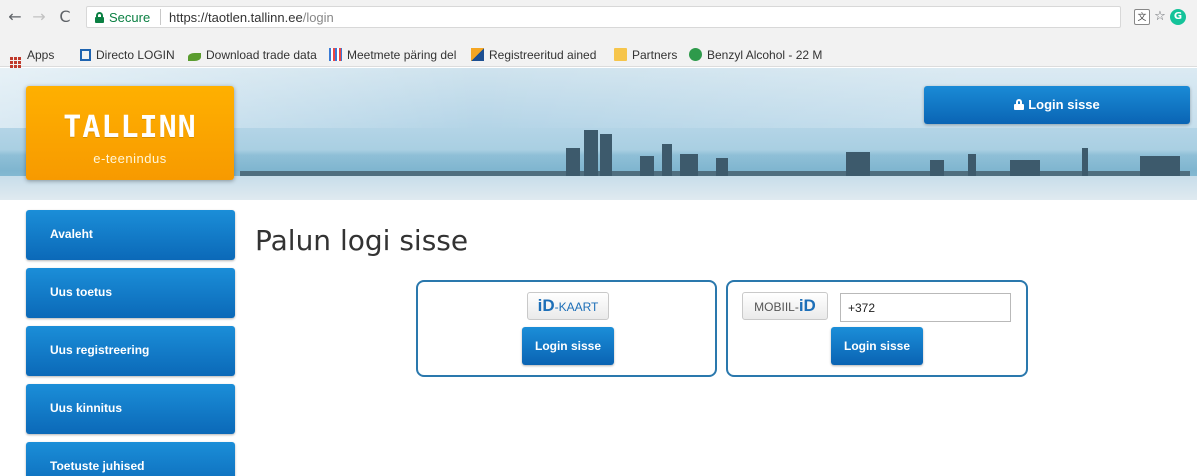  I want to click on bookmark-benzyl: Benzyl Alcohol - 22 M, so click(755, 55).